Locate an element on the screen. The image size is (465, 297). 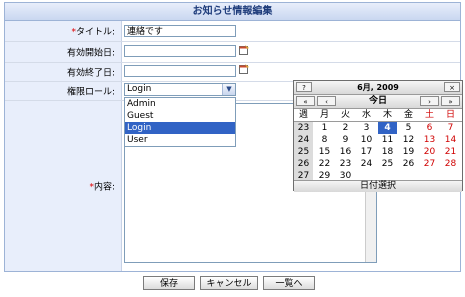
prev-year-button: « is located at coordinates (305, 101).